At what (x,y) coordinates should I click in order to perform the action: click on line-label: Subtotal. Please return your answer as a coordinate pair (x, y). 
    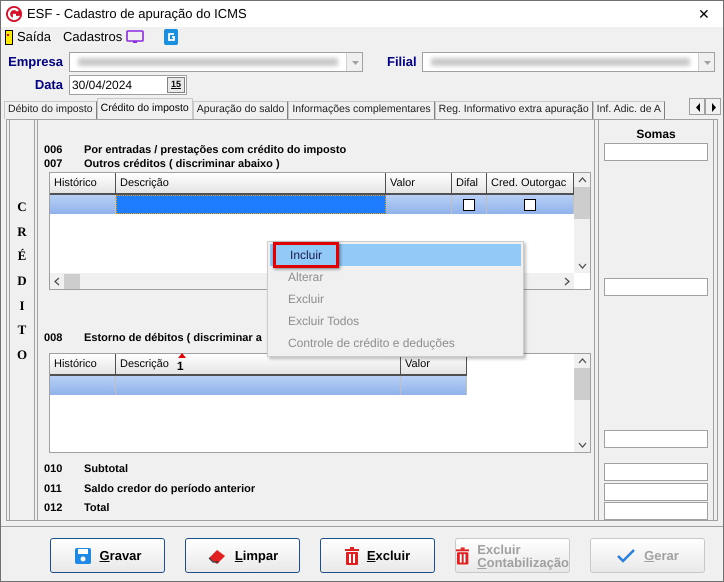
    Looking at the image, I should click on (106, 469).